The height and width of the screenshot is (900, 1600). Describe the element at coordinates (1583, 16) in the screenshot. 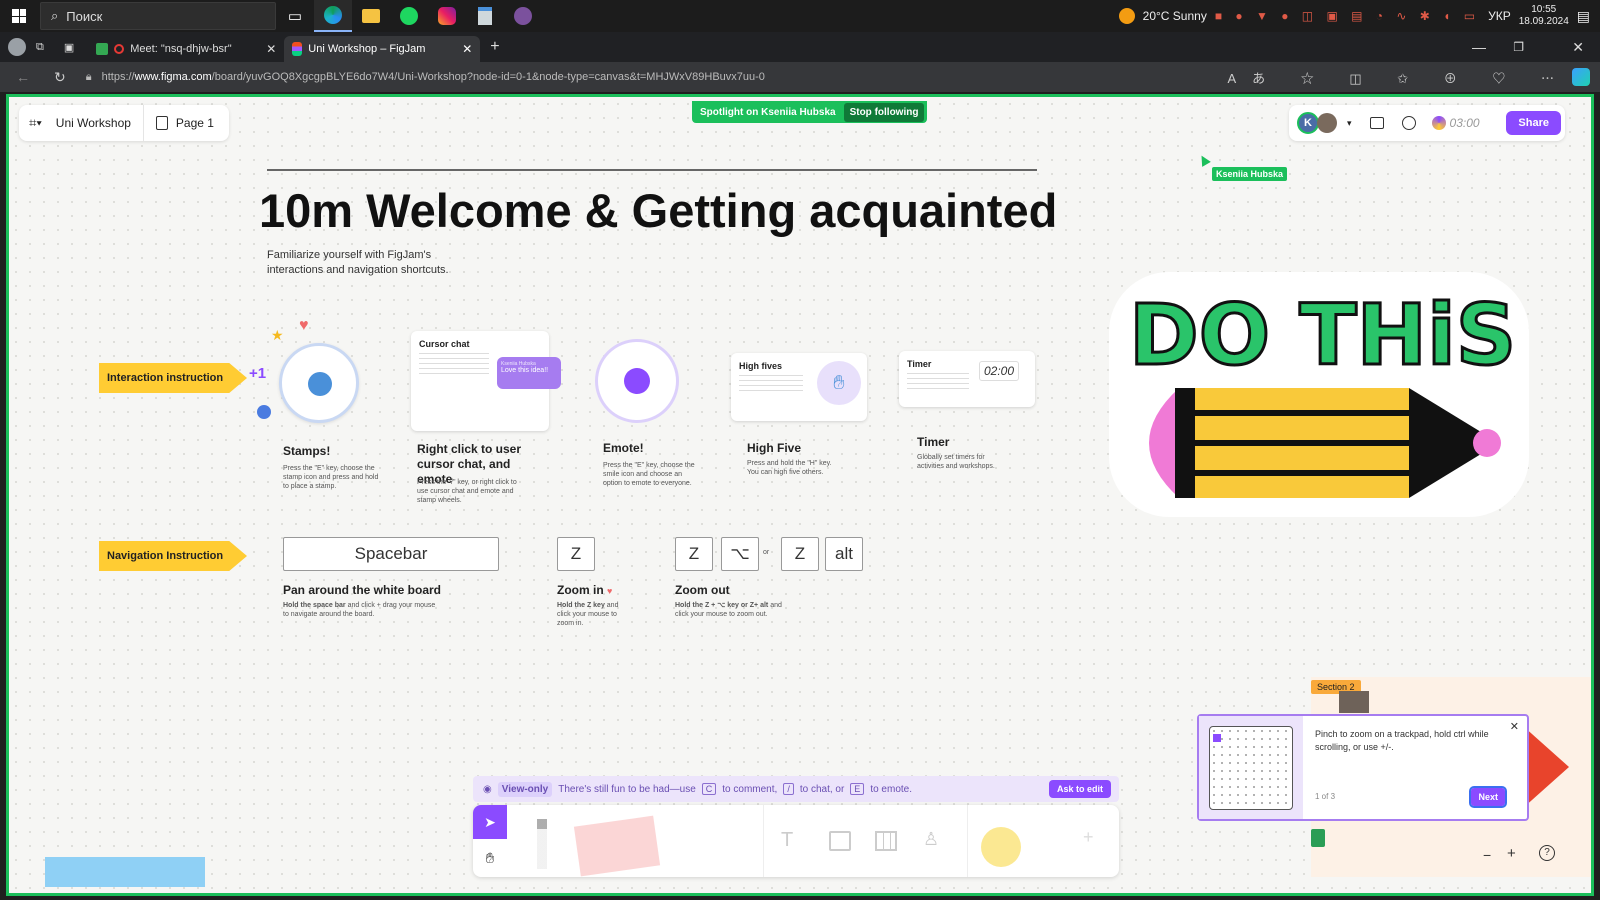

I see `notification-icon: ▤` at that location.